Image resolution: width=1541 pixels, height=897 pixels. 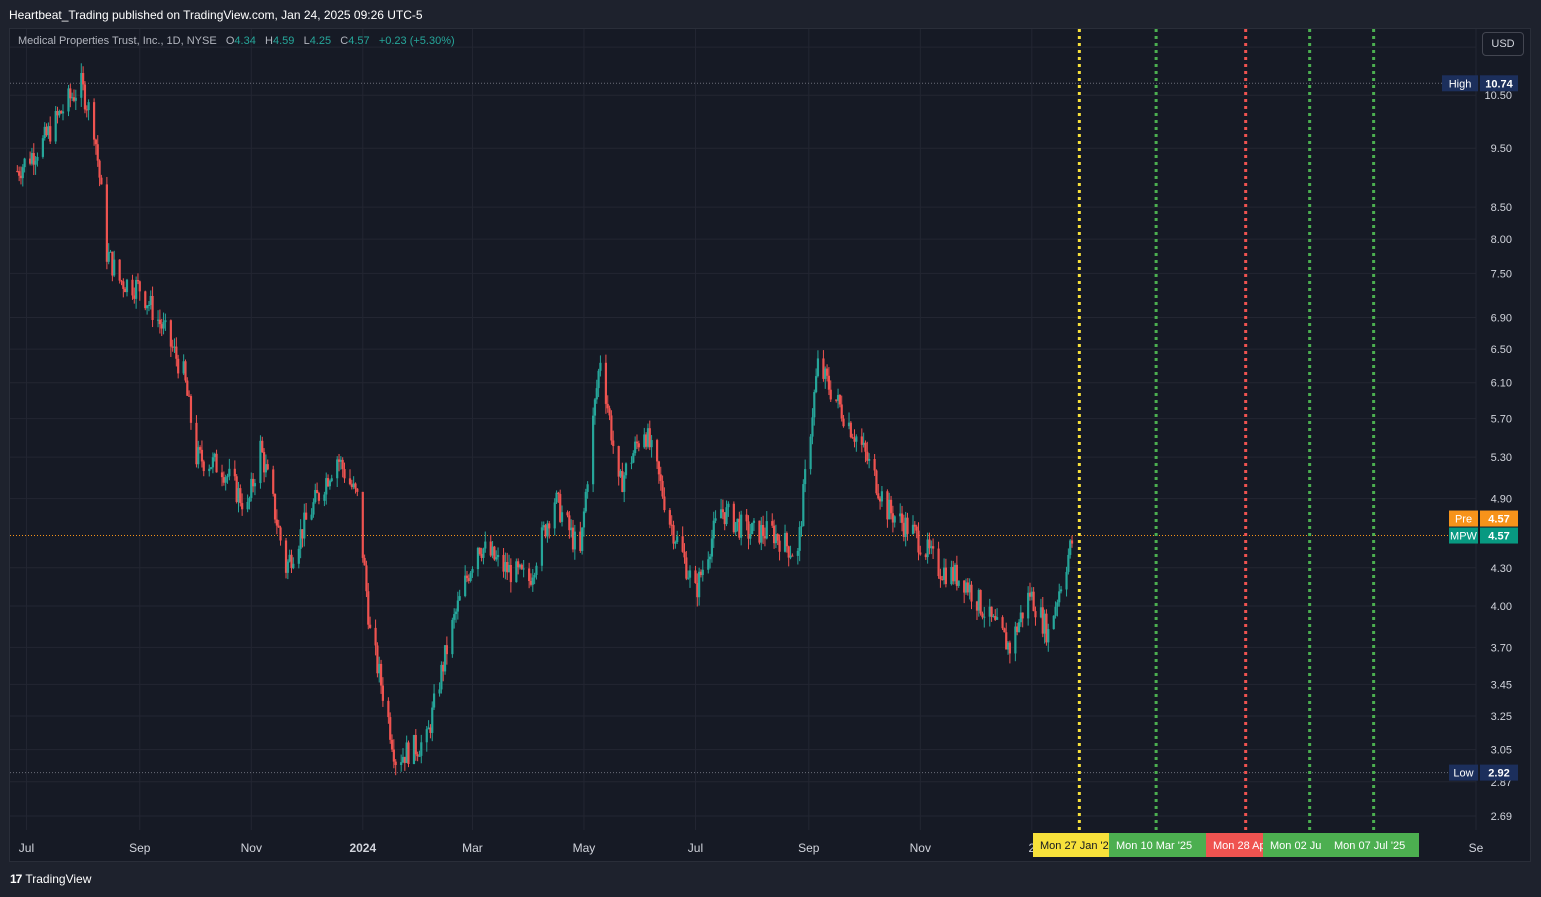 I want to click on y-tick-label: 3.70, so click(x=1501, y=648).